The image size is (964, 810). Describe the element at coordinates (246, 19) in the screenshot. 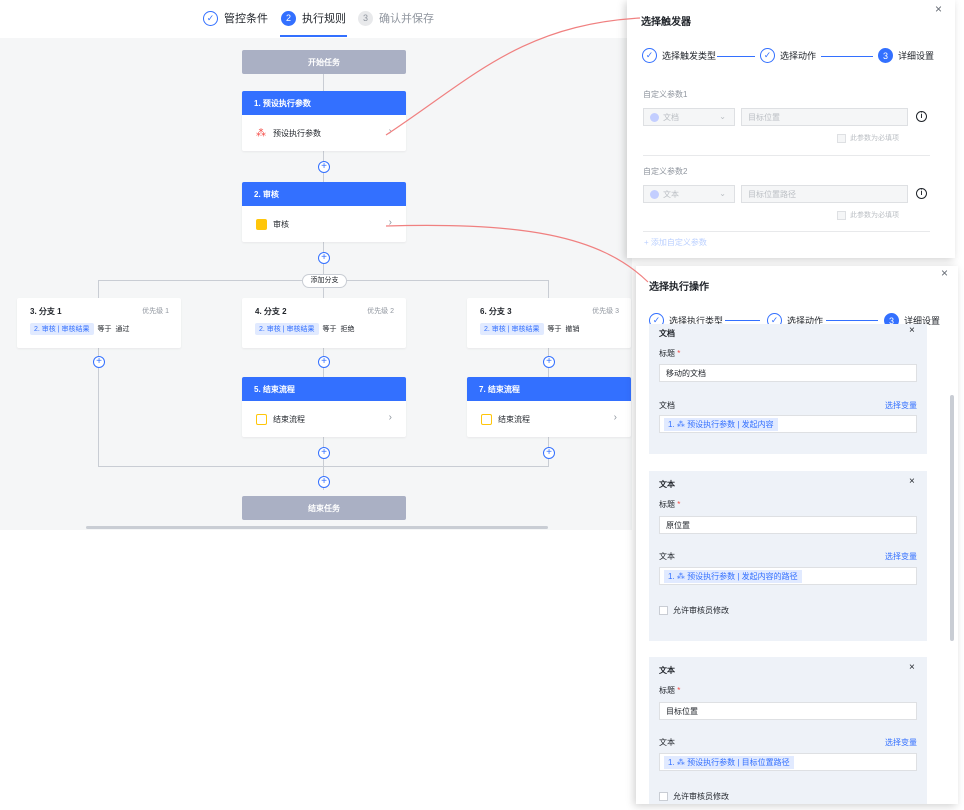

I see `step-label: 管控条件` at that location.